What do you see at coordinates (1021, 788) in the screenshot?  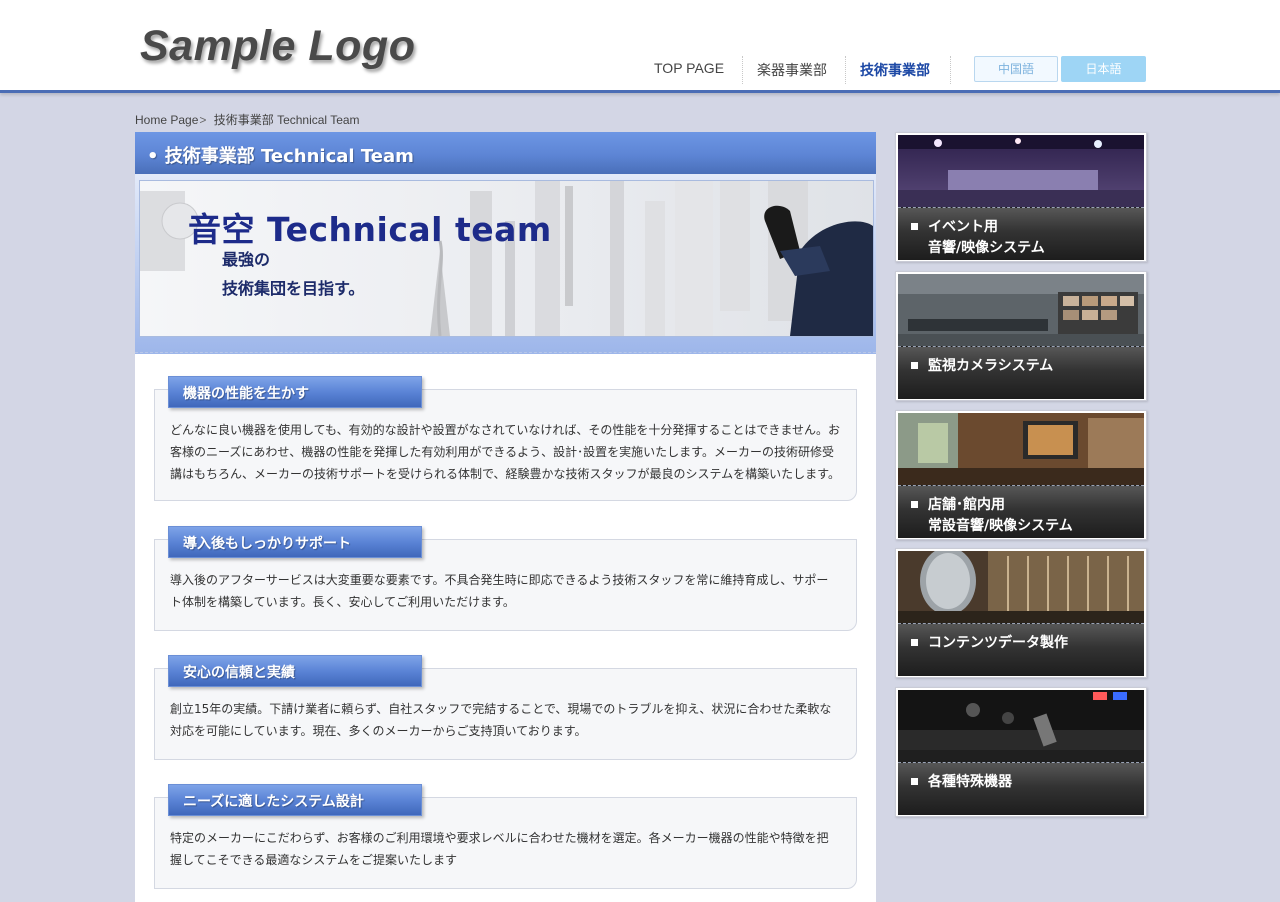 I see `sidebar-label: 各種特殊機器` at bounding box center [1021, 788].